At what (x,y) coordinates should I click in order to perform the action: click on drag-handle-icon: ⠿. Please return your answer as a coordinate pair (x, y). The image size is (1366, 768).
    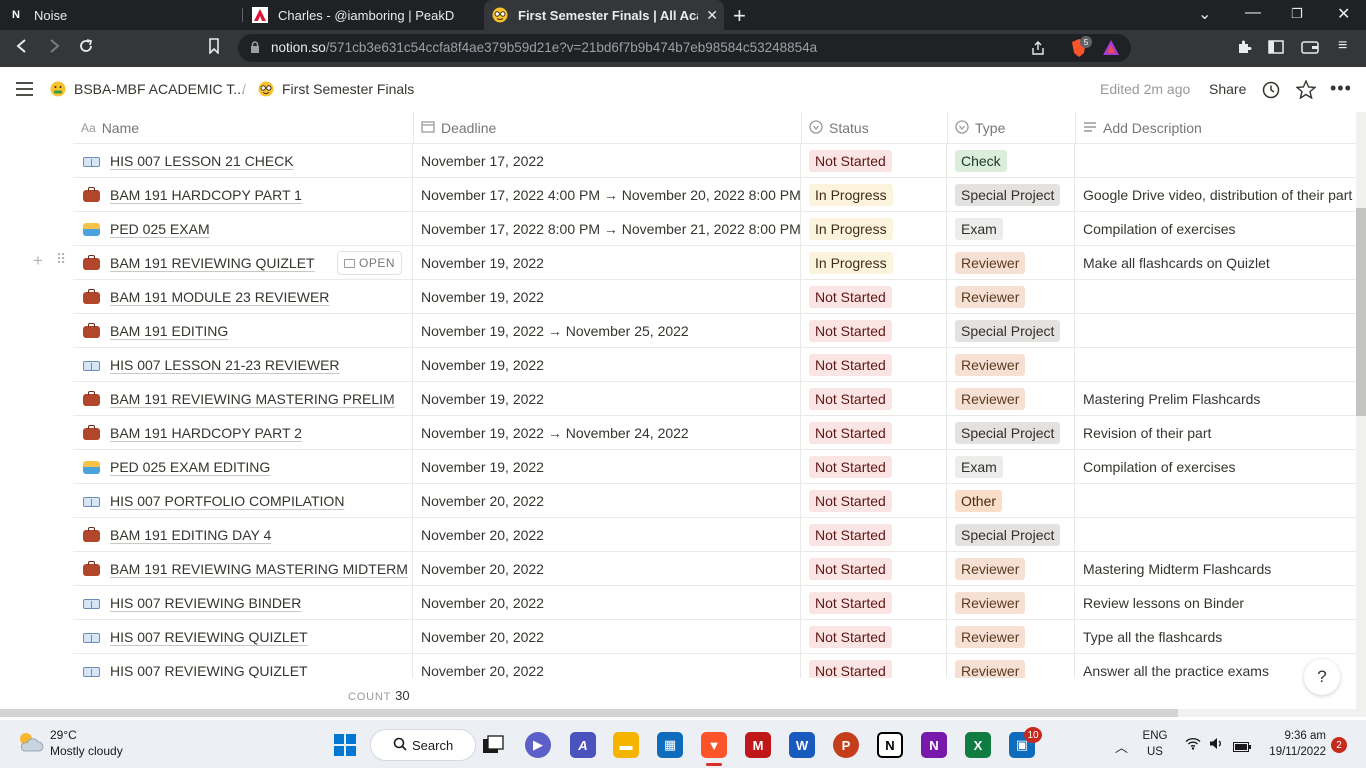
    Looking at the image, I should click on (61, 259).